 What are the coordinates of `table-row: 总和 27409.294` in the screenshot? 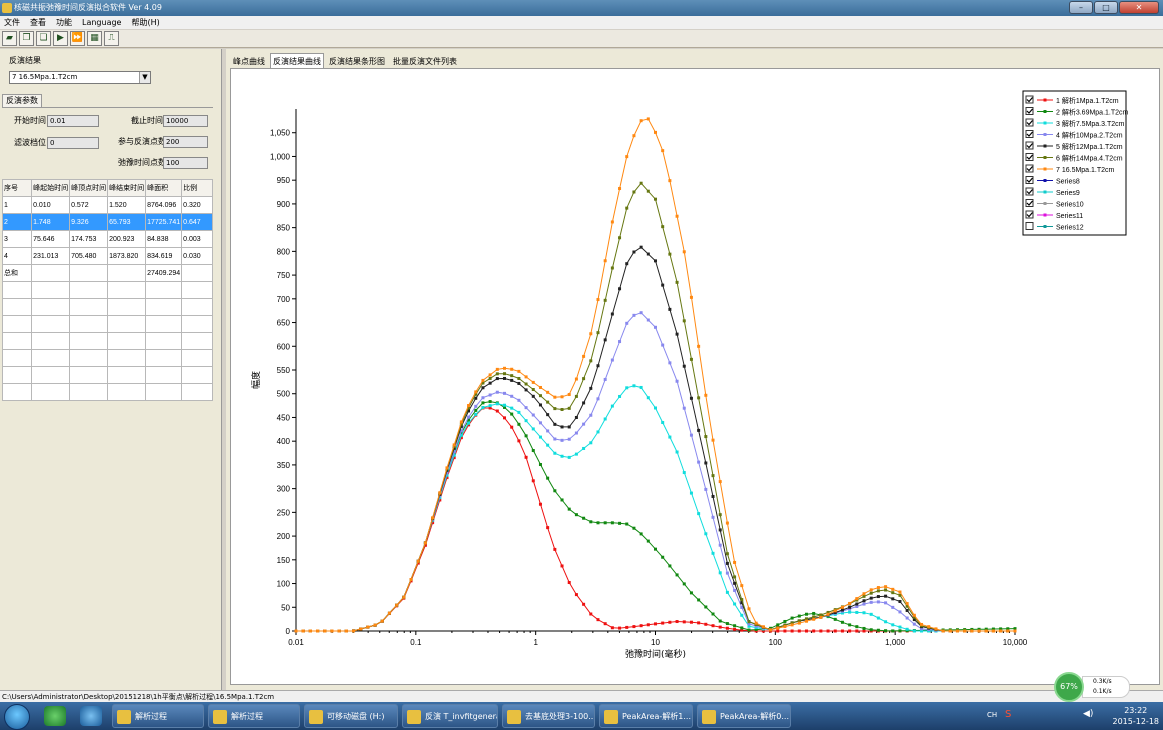 It's located at (107, 273).